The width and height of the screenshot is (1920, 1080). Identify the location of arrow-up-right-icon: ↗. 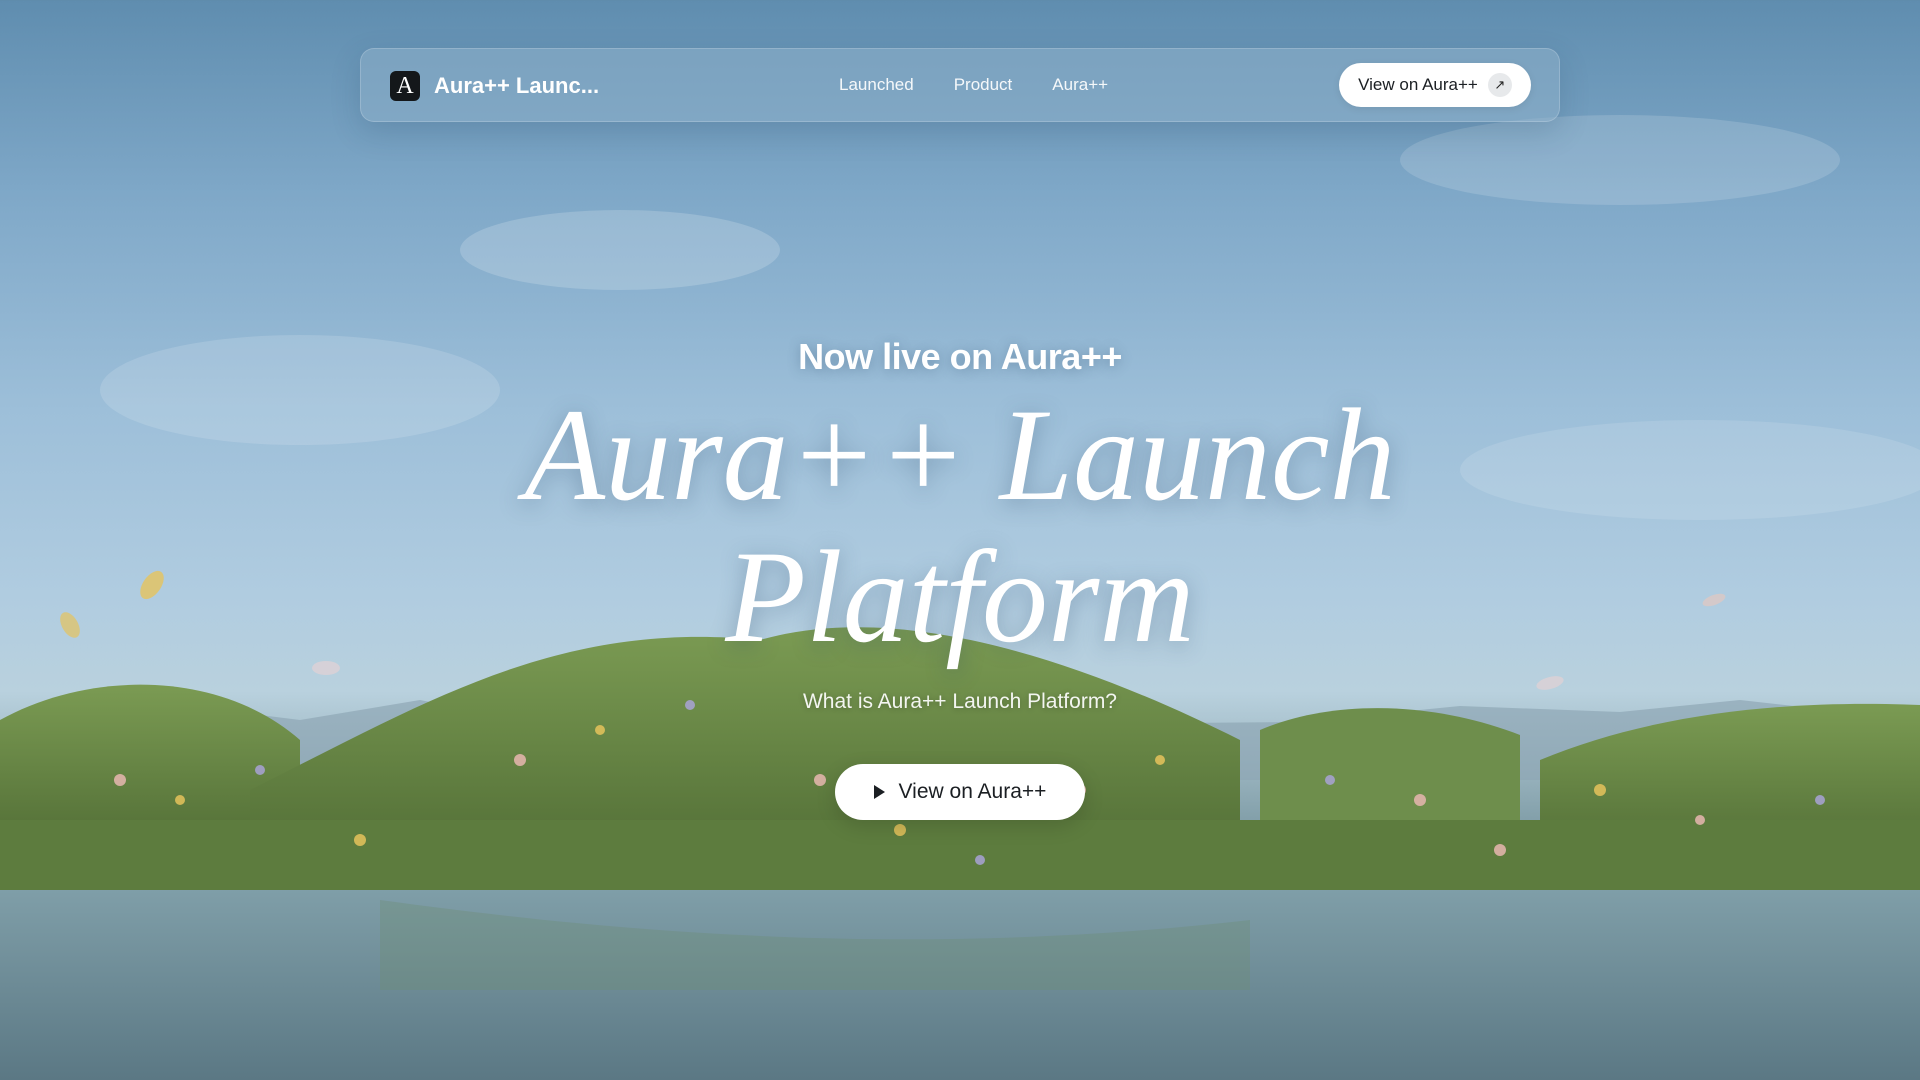
(1499, 85).